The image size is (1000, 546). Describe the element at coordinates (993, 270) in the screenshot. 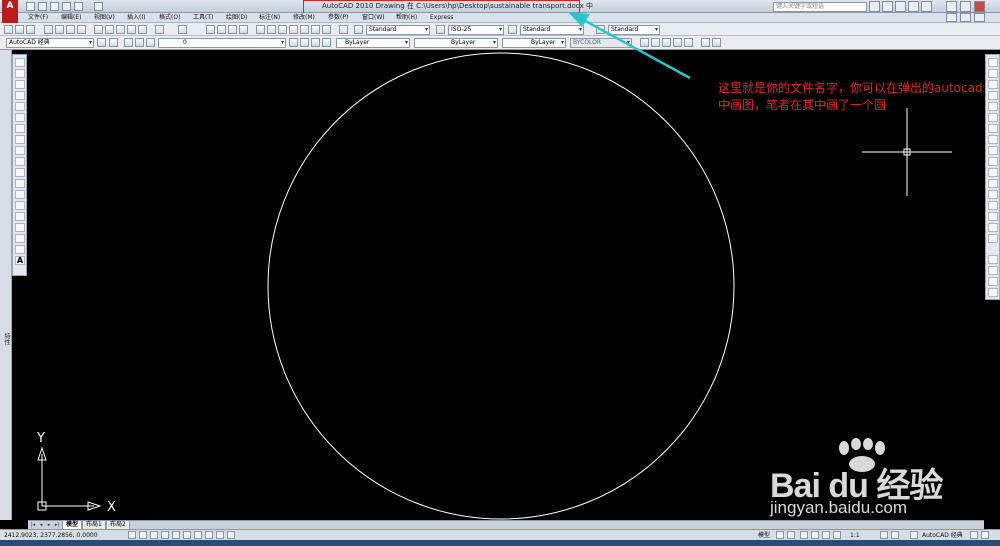

I see `bring-to-front-icon` at that location.